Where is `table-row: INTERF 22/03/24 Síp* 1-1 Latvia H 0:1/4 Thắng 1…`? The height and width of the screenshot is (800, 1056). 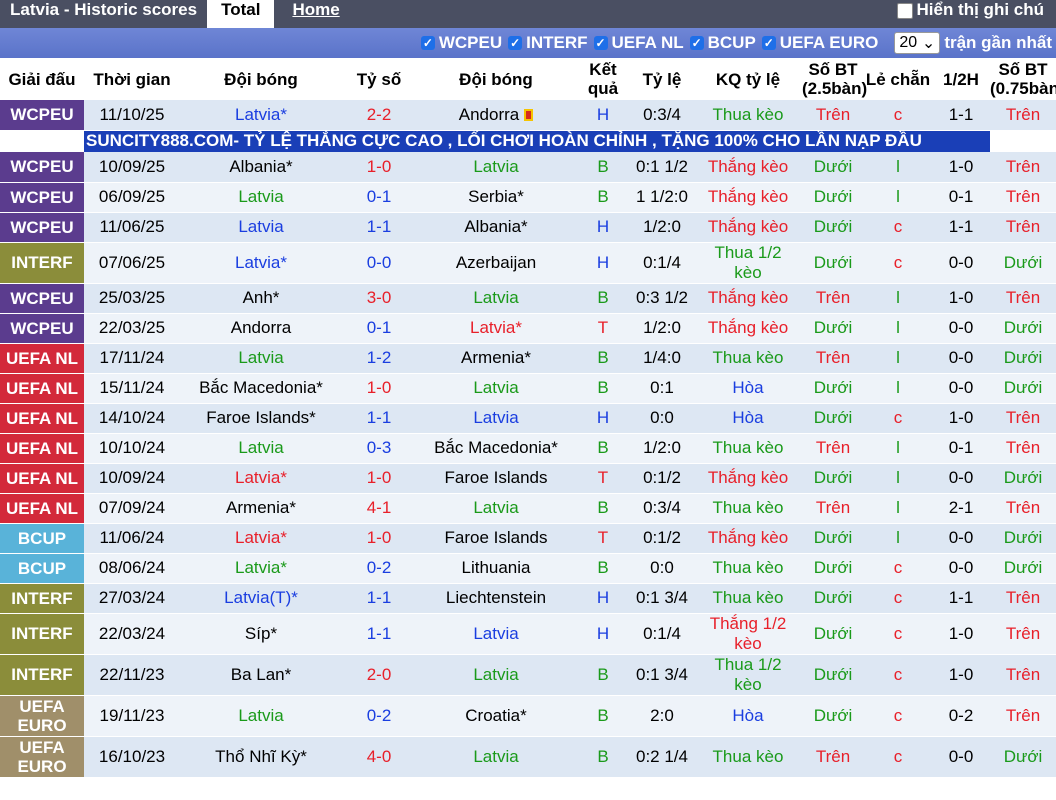
table-row: INTERF 22/03/24 Síp* 1-1 Latvia H 0:1/4 Thắng 1… is located at coordinates (528, 634).